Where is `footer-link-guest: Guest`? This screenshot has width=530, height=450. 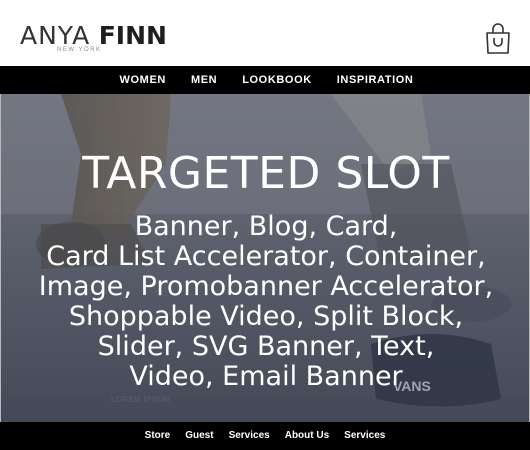
footer-link-guest: Guest is located at coordinates (199, 436).